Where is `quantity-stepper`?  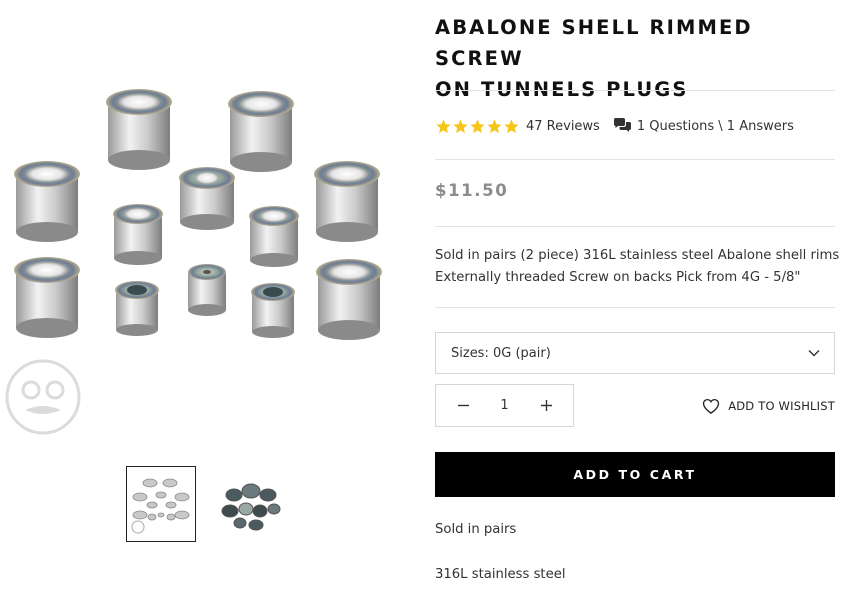 quantity-stepper is located at coordinates (504, 405).